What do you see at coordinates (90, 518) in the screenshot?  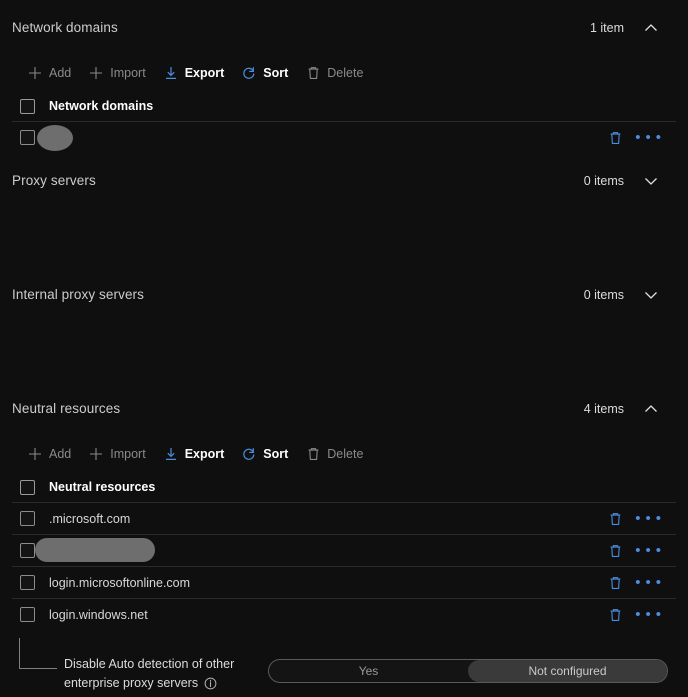 I see `row-label: .microsoft.com` at bounding box center [90, 518].